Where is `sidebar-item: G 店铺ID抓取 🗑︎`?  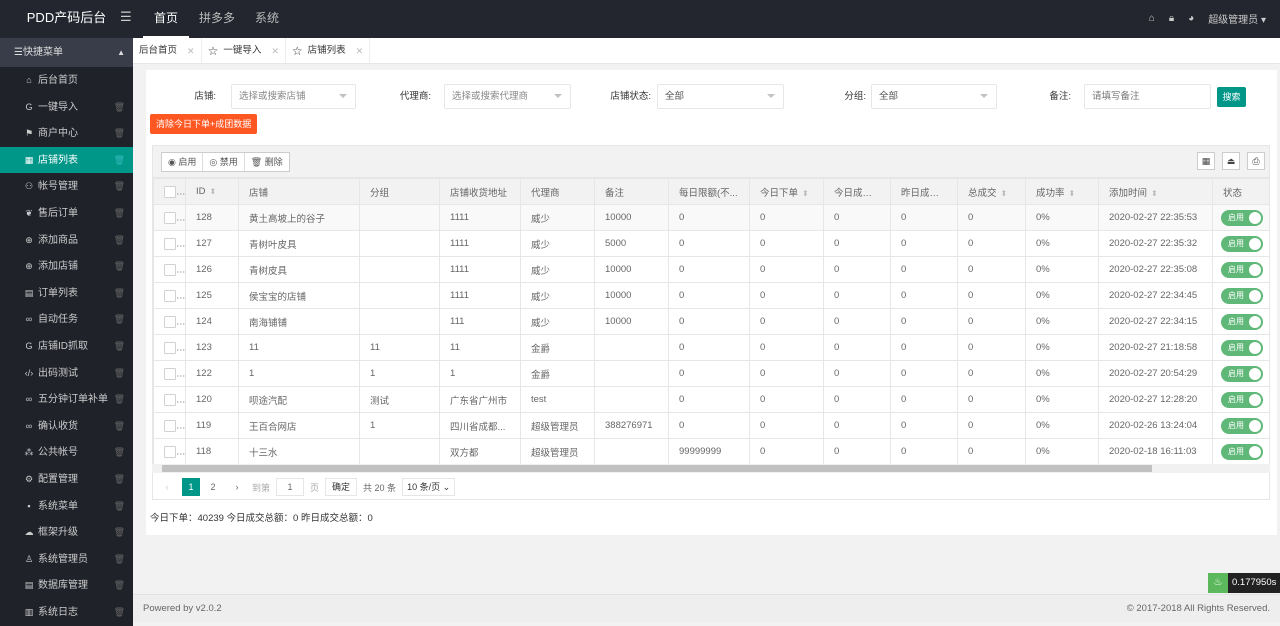 sidebar-item: G 店铺ID抓取 🗑︎ is located at coordinates (66, 346).